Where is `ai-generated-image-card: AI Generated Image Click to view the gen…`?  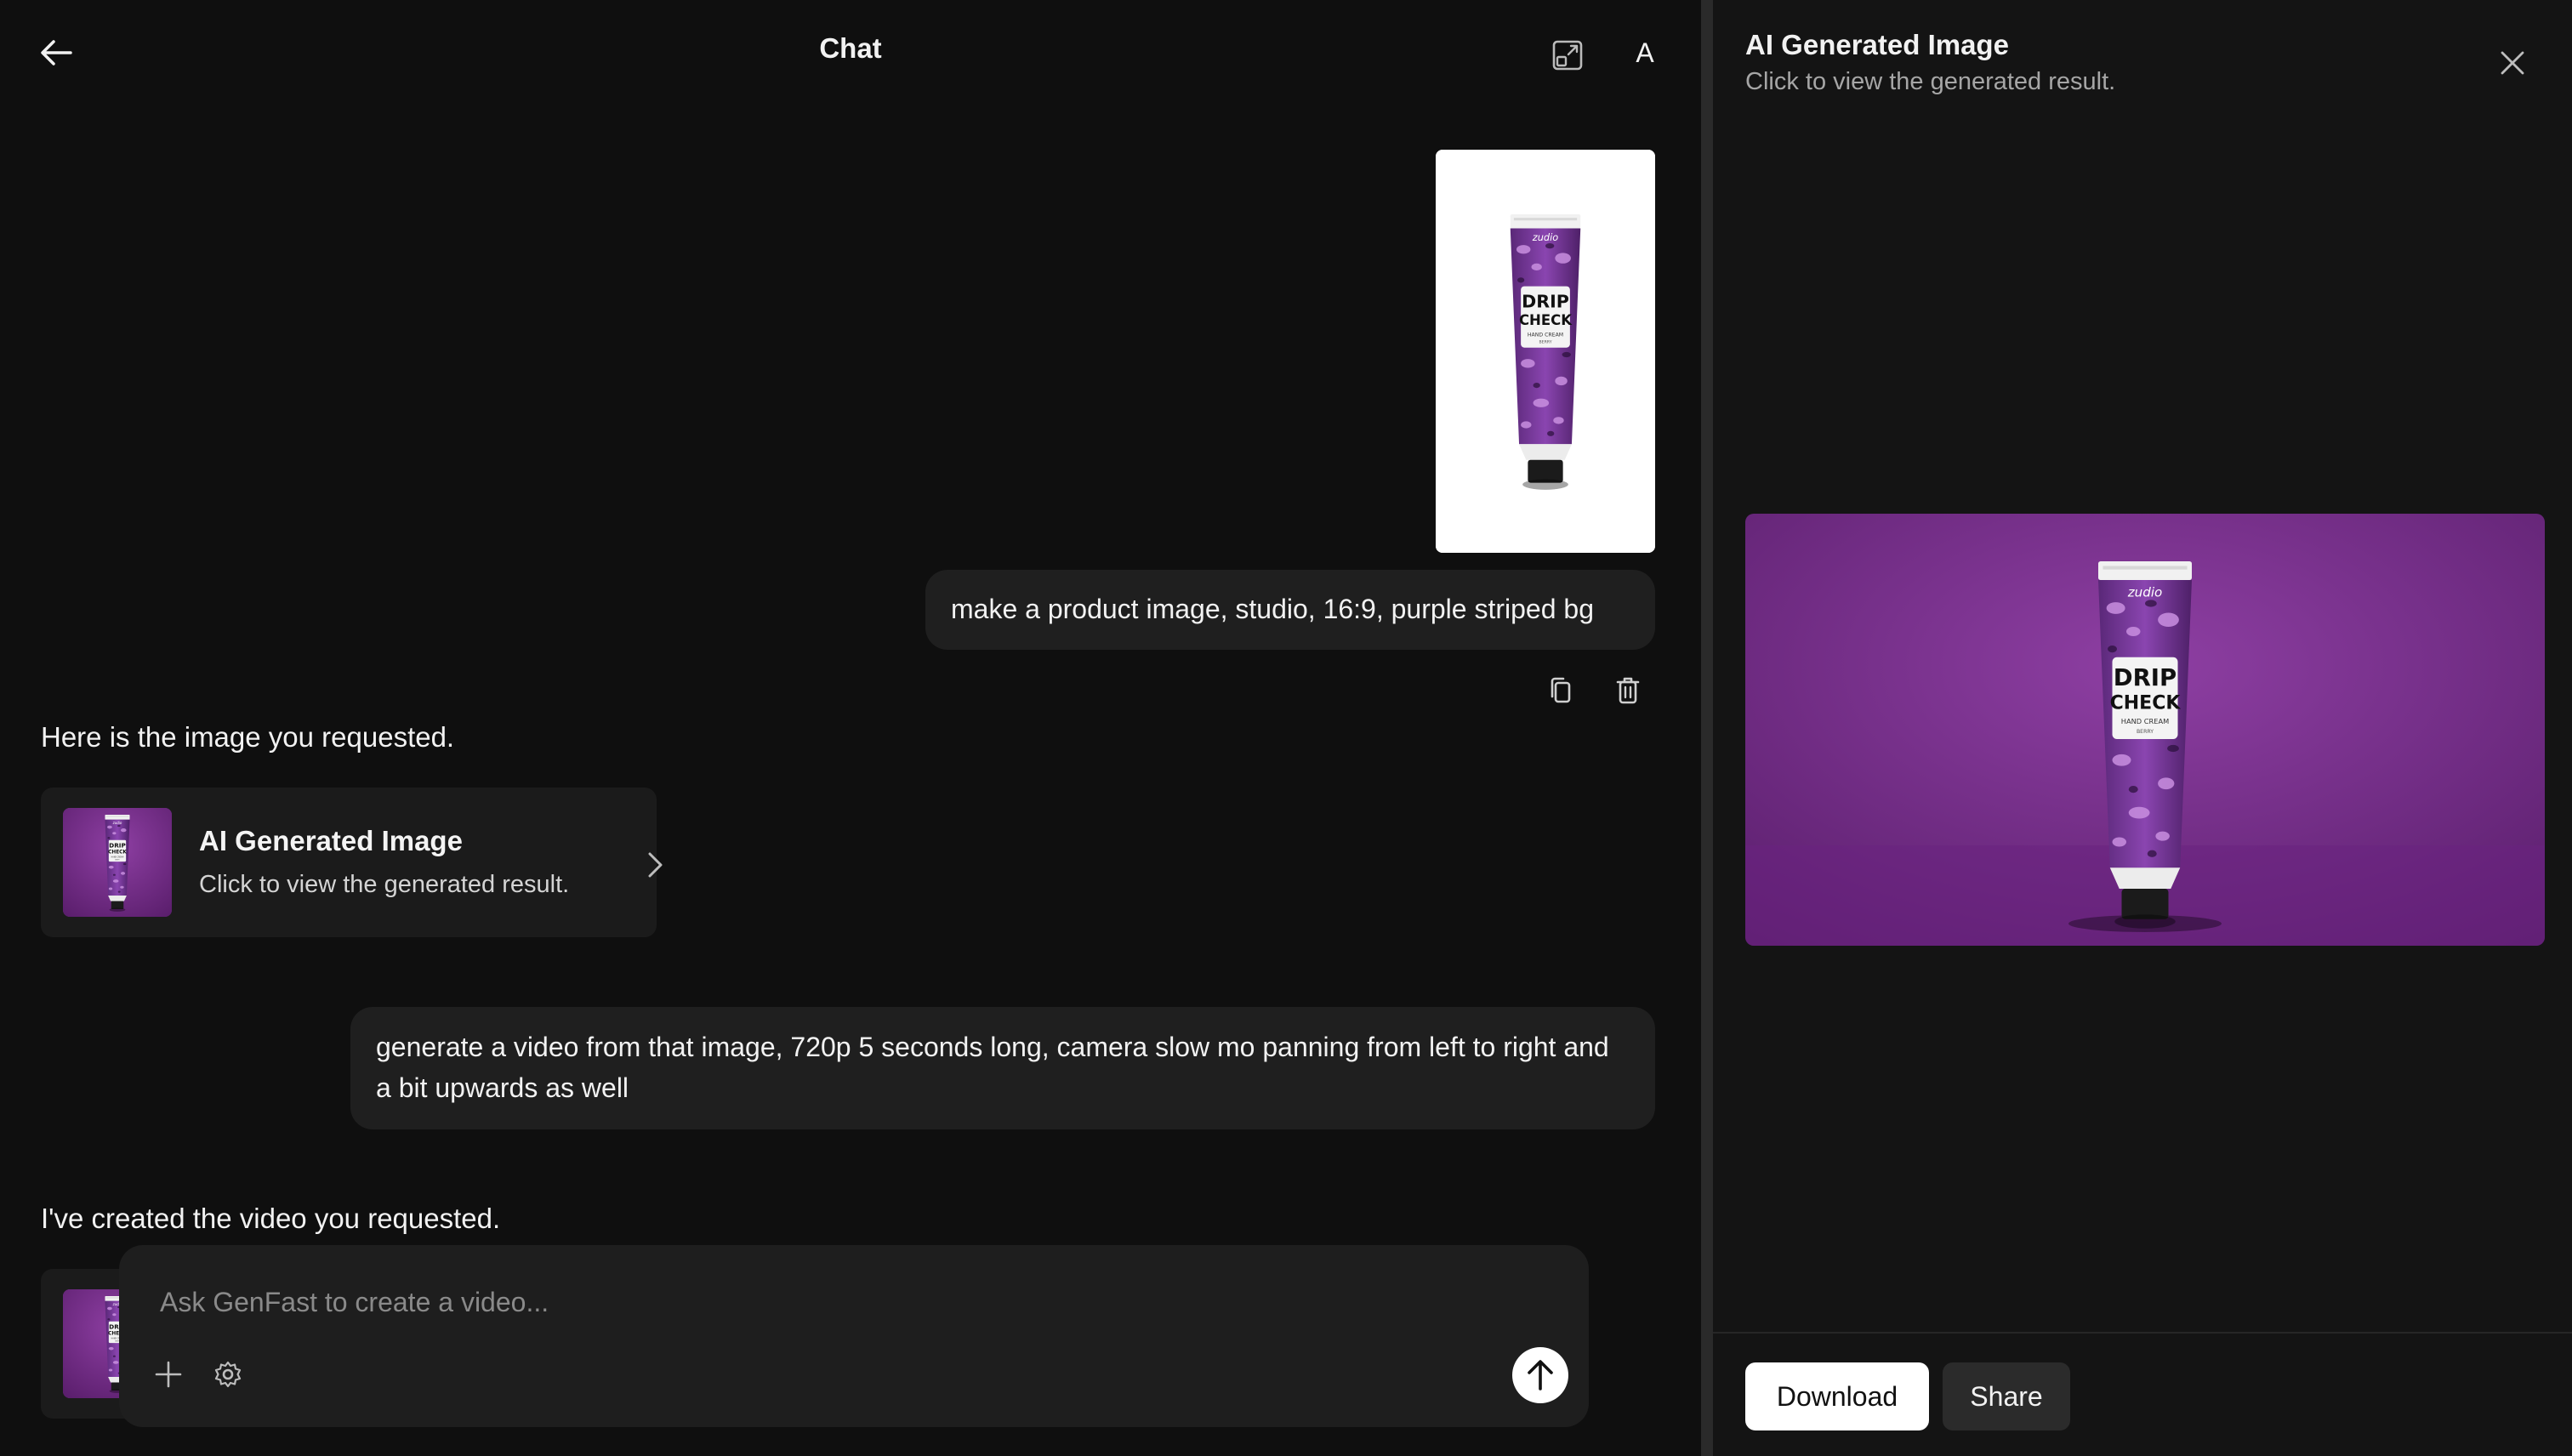 ai-generated-image-card: AI Generated Image Click to view the gen… is located at coordinates (352, 862).